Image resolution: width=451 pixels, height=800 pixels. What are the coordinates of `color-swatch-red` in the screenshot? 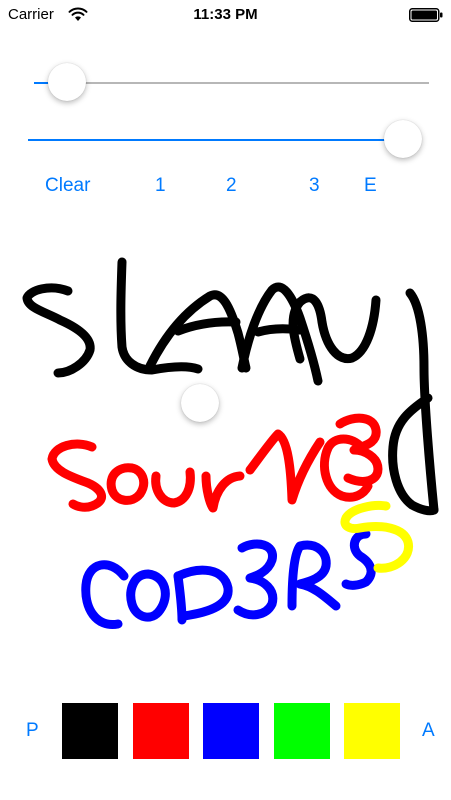 It's located at (161, 731).